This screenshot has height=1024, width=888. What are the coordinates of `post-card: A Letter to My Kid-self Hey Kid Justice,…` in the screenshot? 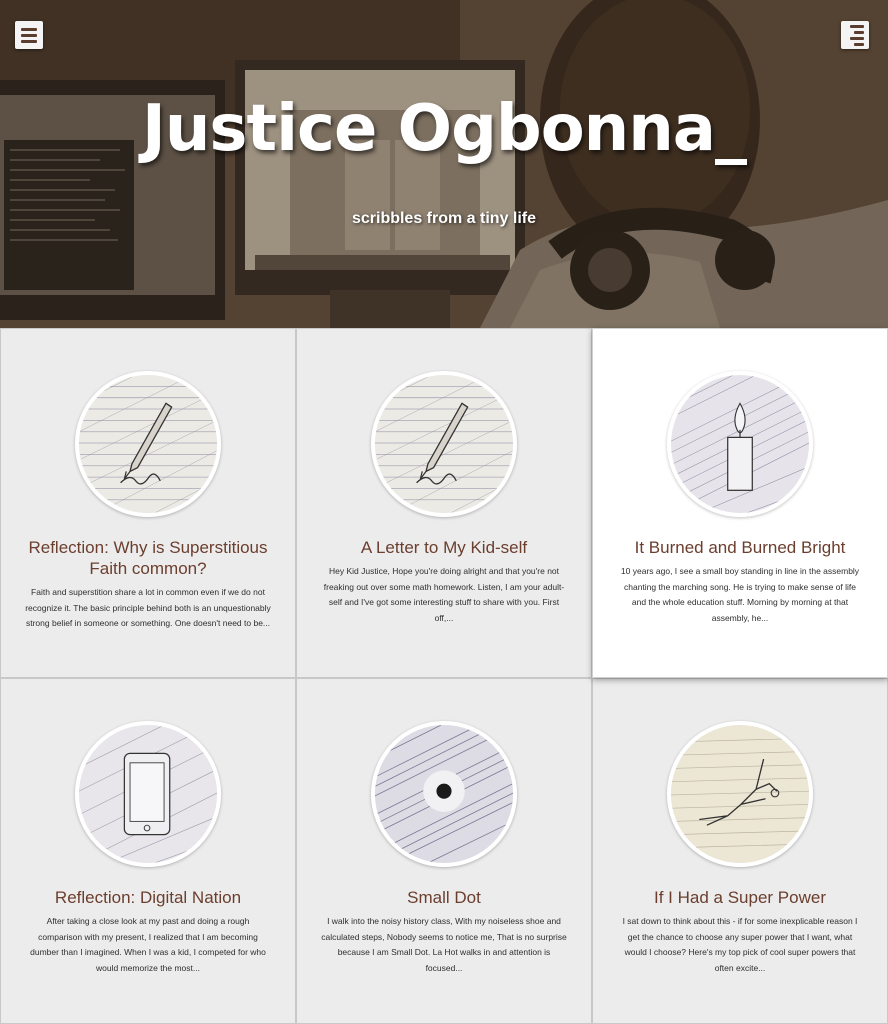 It's located at (444, 503).